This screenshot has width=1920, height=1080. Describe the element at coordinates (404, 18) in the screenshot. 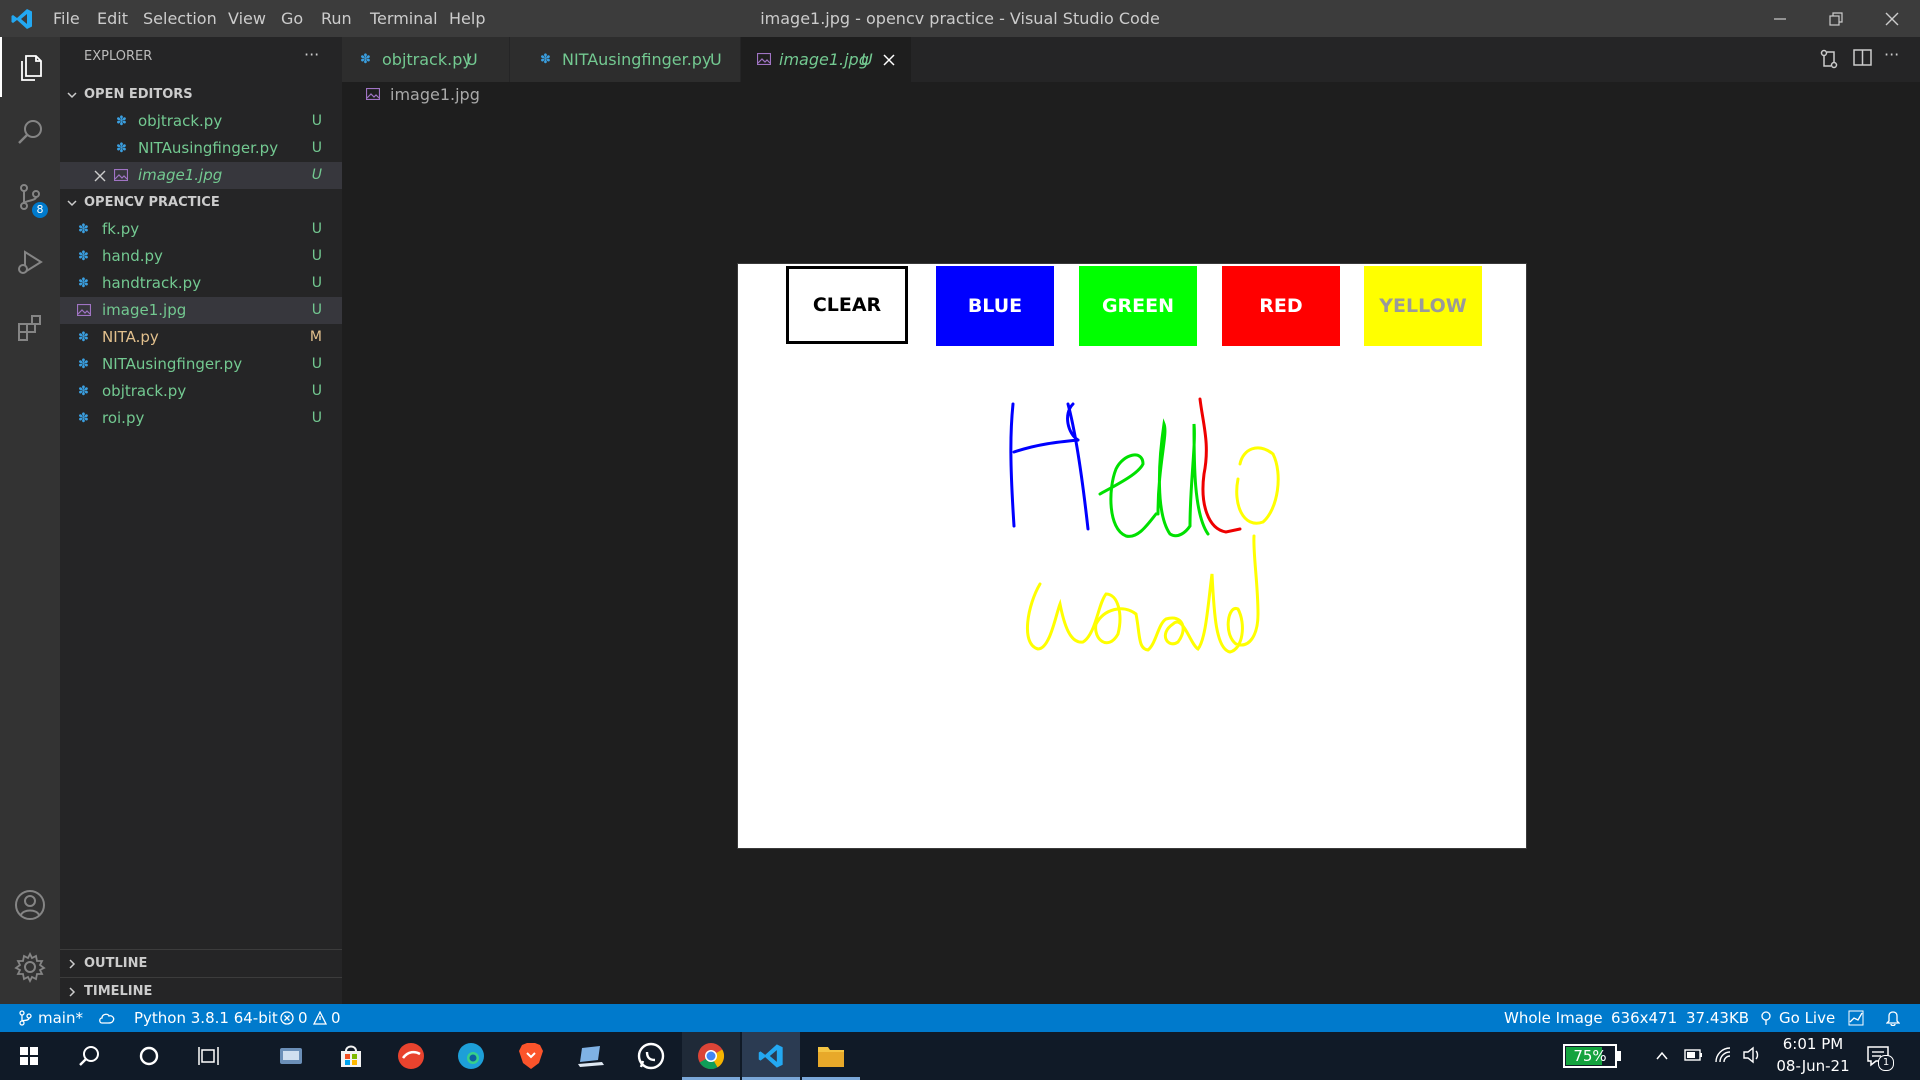

I see `menu-terminal: Terminal` at that location.